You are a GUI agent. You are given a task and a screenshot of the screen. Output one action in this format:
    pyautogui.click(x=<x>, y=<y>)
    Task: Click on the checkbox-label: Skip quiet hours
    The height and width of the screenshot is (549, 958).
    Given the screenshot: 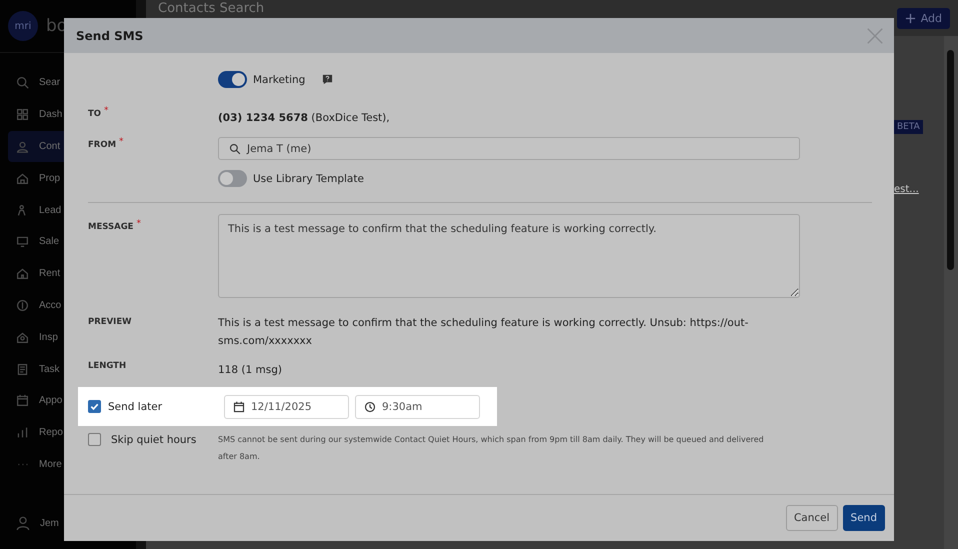 What is the action you would take?
    pyautogui.click(x=153, y=440)
    